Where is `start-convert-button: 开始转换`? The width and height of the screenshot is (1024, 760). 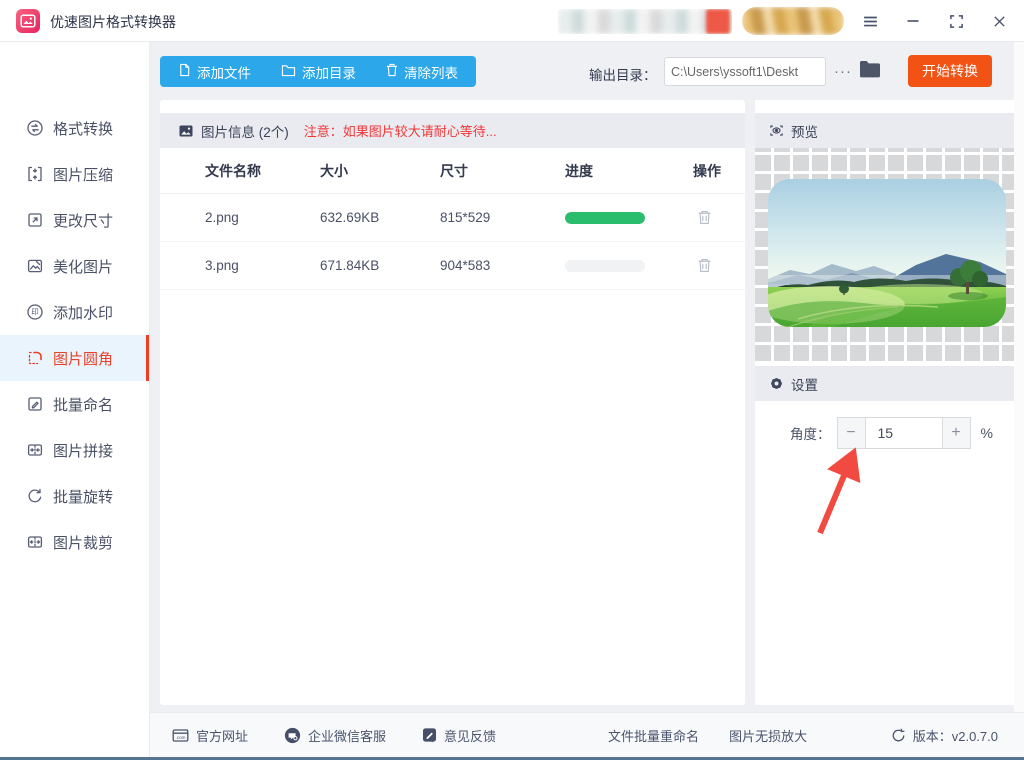
start-convert-button: 开始转换 is located at coordinates (950, 71).